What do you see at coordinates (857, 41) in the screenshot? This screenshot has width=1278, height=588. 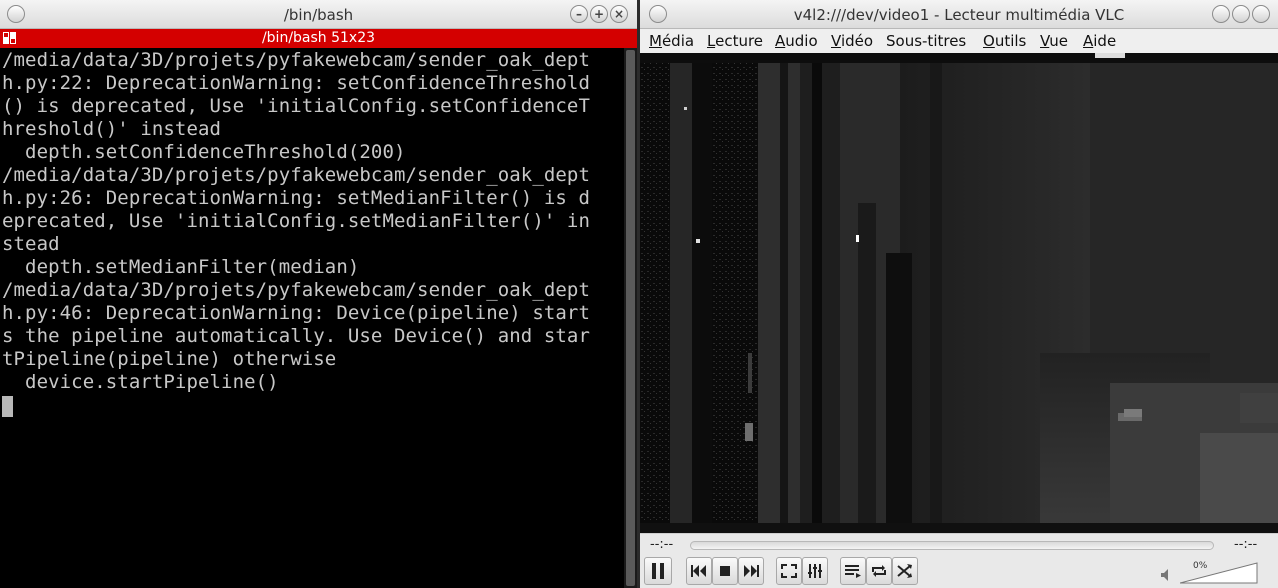 I see `menu-label: idéo` at bounding box center [857, 41].